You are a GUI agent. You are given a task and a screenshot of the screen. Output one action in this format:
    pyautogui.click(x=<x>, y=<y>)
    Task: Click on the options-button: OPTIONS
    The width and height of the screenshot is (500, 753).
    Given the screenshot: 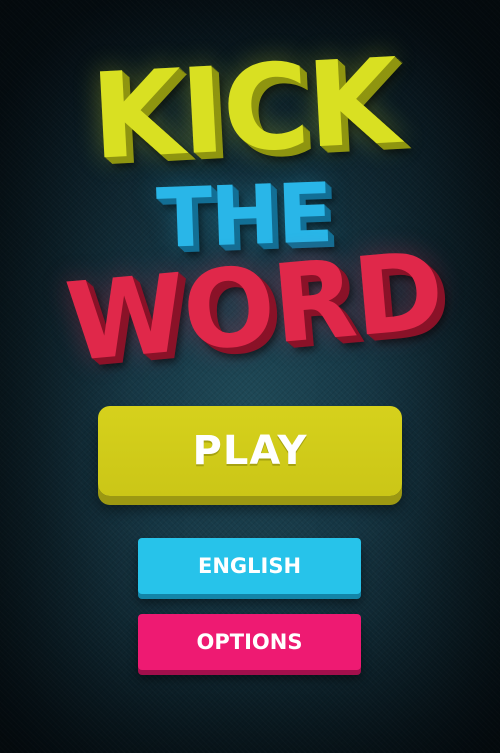 What is the action you would take?
    pyautogui.click(x=249, y=642)
    